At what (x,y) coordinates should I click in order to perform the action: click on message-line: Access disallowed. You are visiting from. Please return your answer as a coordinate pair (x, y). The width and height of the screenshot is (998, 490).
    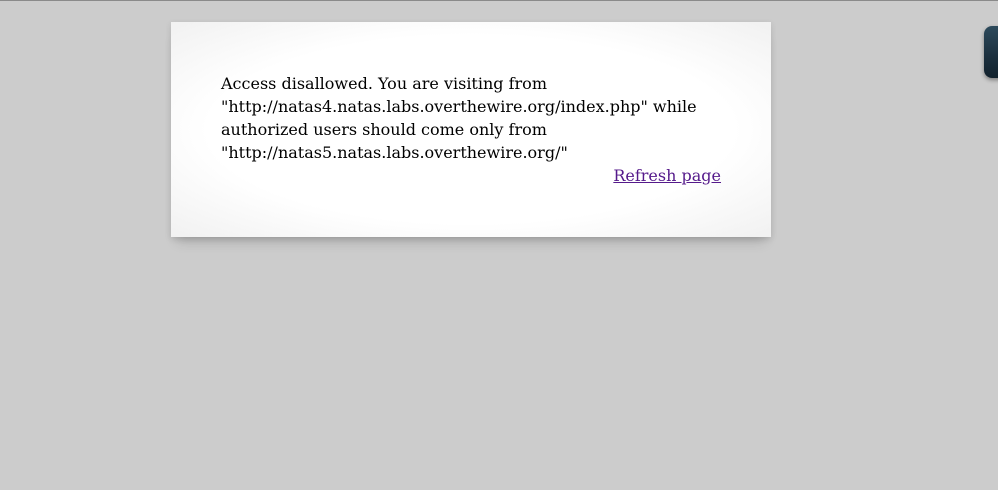
    Looking at the image, I should click on (384, 83).